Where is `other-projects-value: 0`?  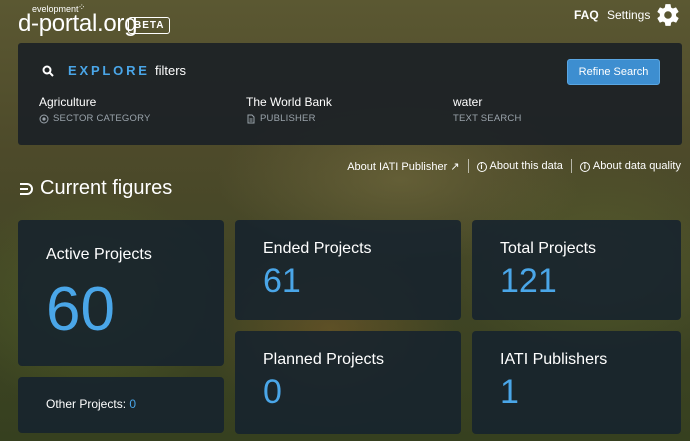 other-projects-value: 0 is located at coordinates (133, 404).